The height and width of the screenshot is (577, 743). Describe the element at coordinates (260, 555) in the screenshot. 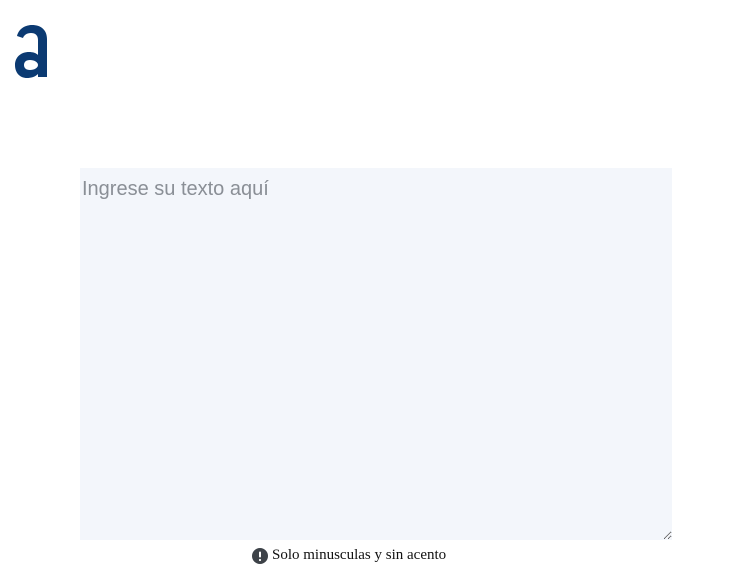

I see `exclamation-circle-icon` at that location.